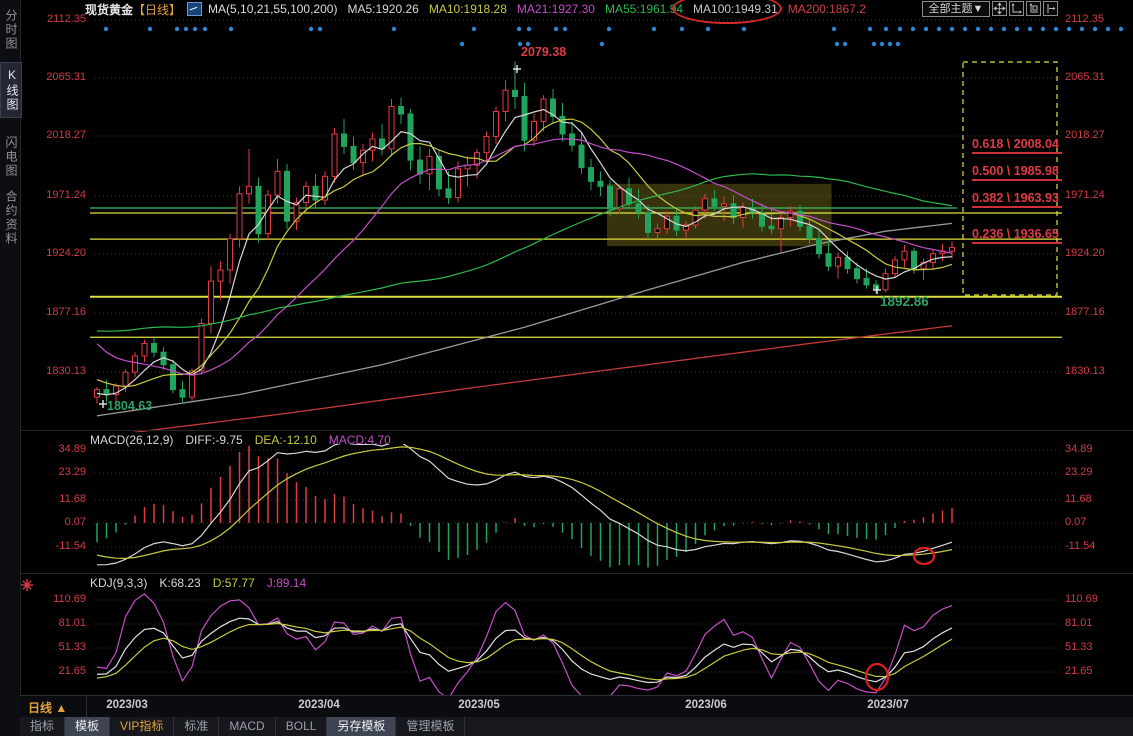 The width and height of the screenshot is (1133, 736). I want to click on d-line, so click(524, 651).